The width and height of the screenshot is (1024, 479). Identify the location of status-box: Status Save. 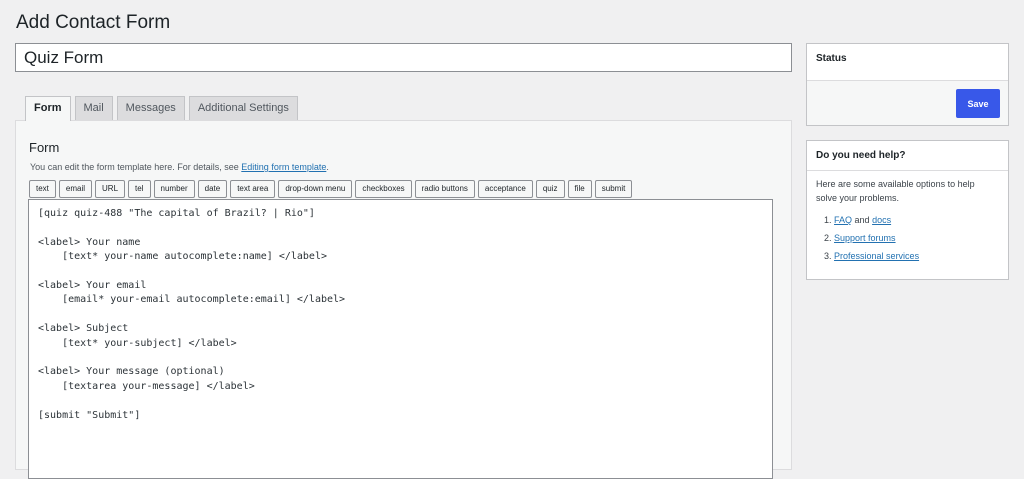
(907, 84).